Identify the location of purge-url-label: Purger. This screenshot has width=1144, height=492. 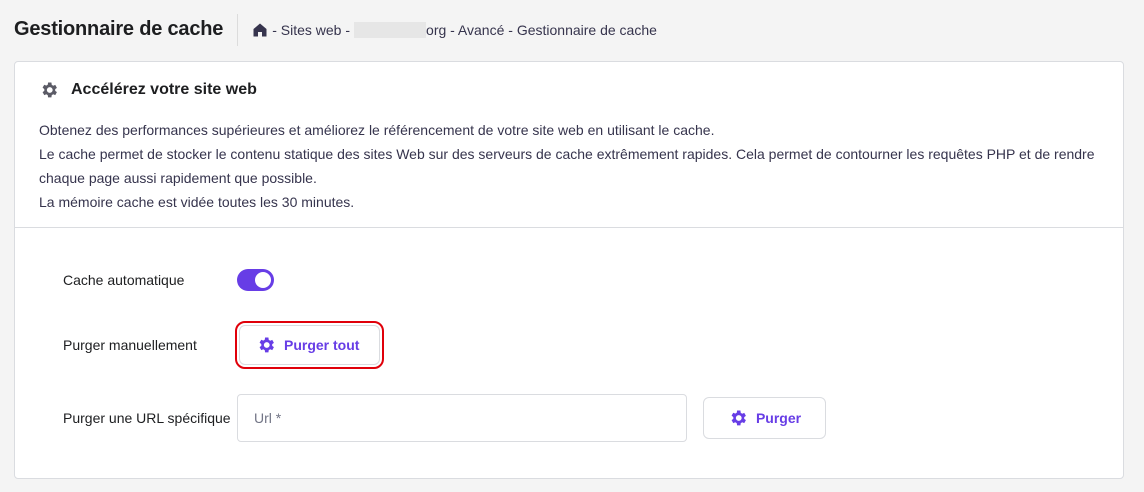
(778, 418).